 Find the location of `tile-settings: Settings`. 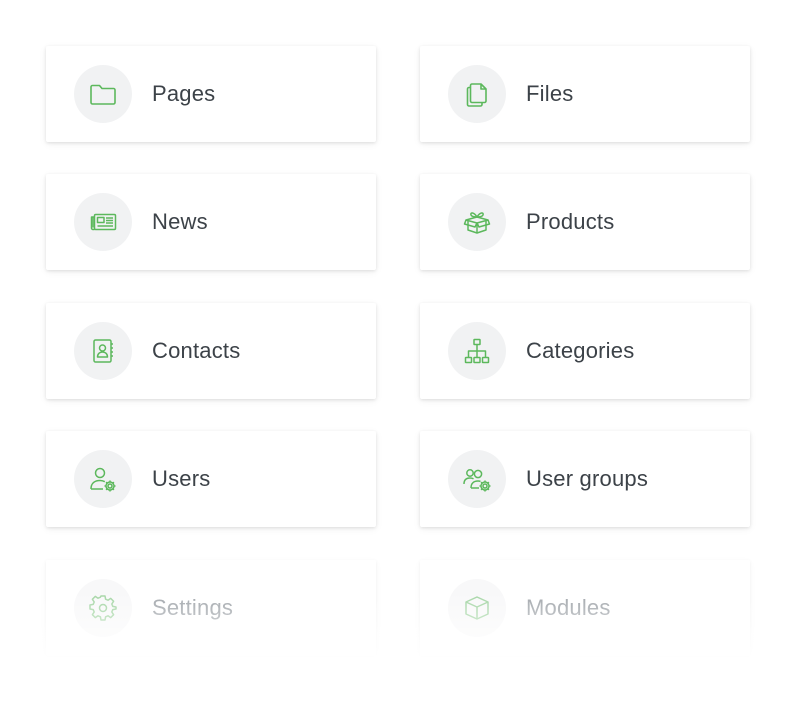

tile-settings: Settings is located at coordinates (211, 608).